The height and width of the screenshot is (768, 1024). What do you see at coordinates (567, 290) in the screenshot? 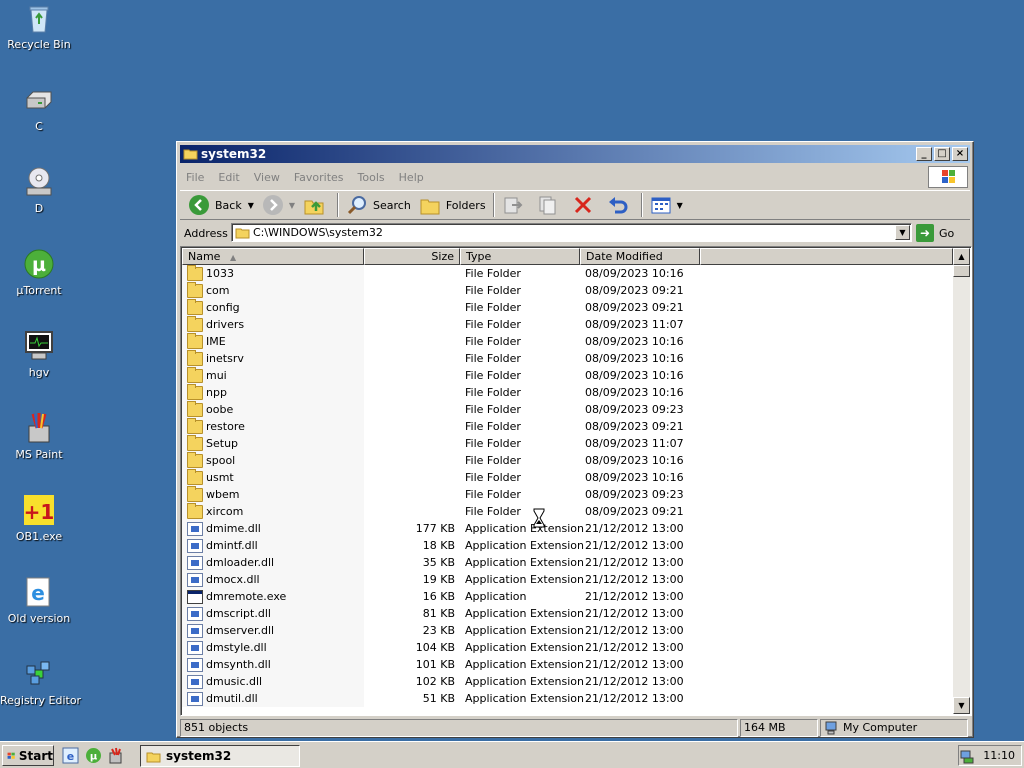
I see `table-row: com File Folder 08/09/2023 09:21` at bounding box center [567, 290].